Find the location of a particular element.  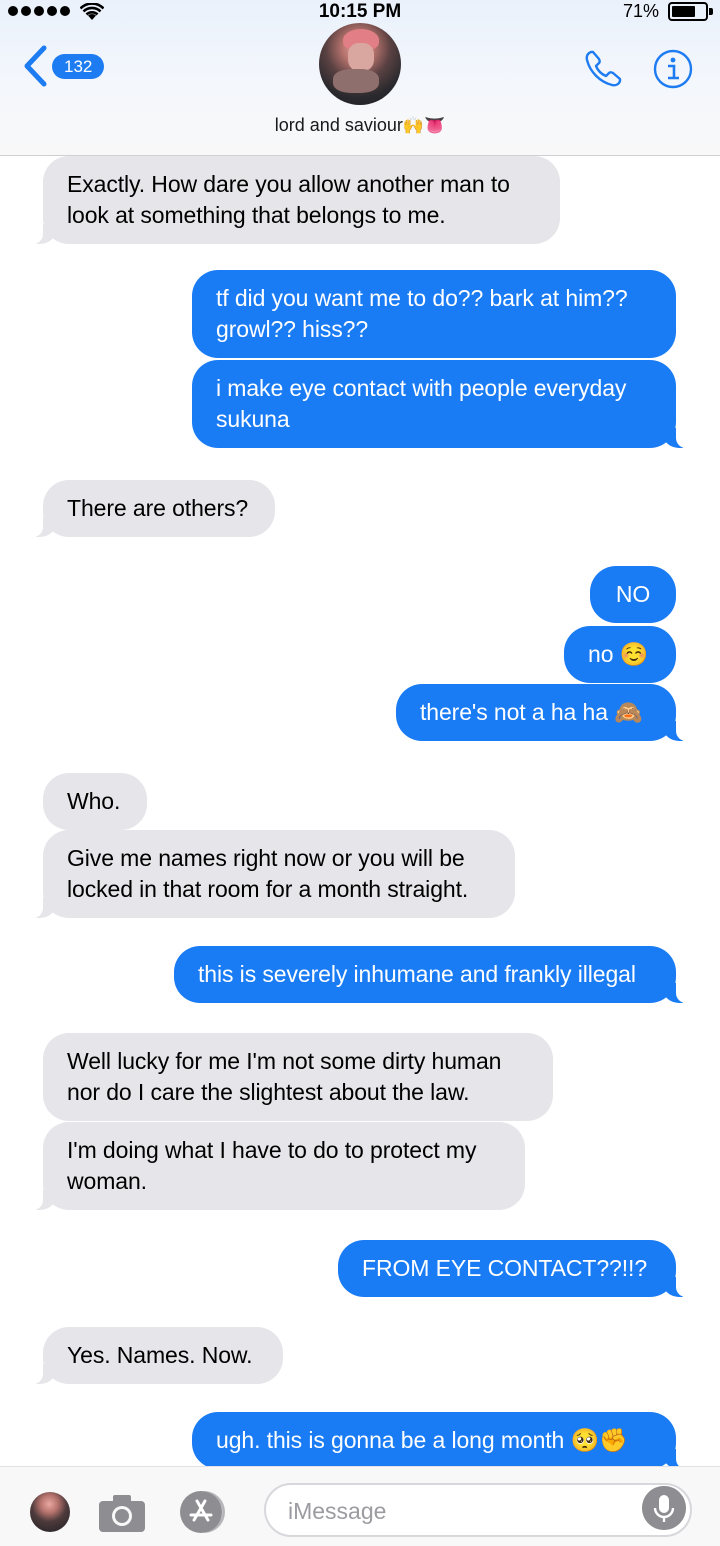

battery-icon is located at coordinates (688, 11).